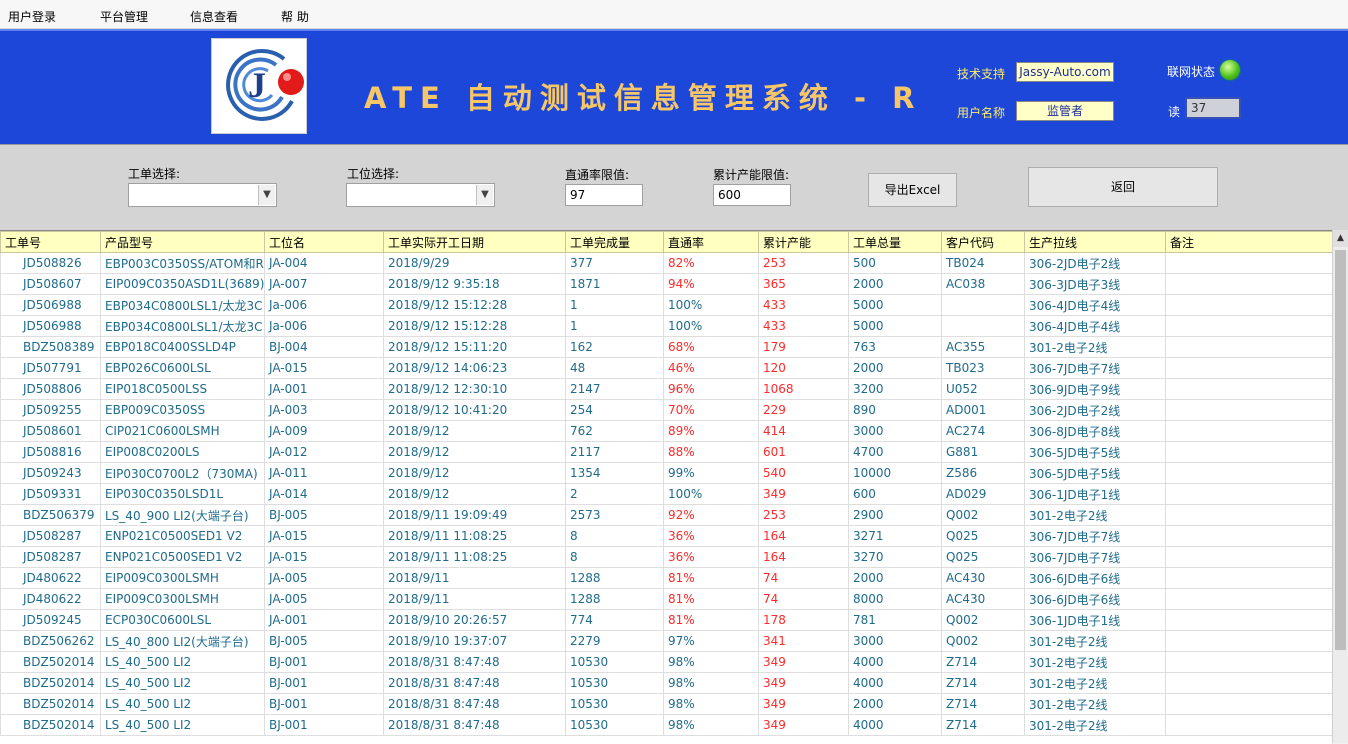 This screenshot has height=744, width=1348. What do you see at coordinates (1340, 450) in the screenshot?
I see `scroll-thumb` at bounding box center [1340, 450].